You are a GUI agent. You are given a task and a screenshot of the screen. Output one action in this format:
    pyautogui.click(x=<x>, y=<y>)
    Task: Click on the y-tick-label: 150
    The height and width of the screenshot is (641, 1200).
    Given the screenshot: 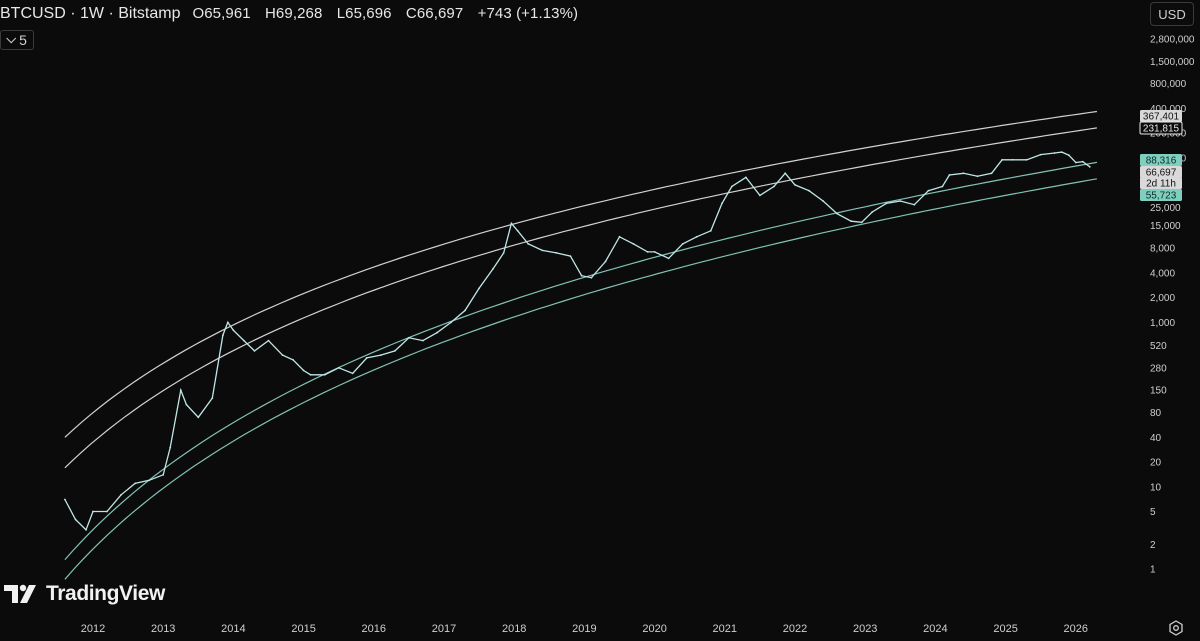 What is the action you would take?
    pyautogui.click(x=1158, y=391)
    